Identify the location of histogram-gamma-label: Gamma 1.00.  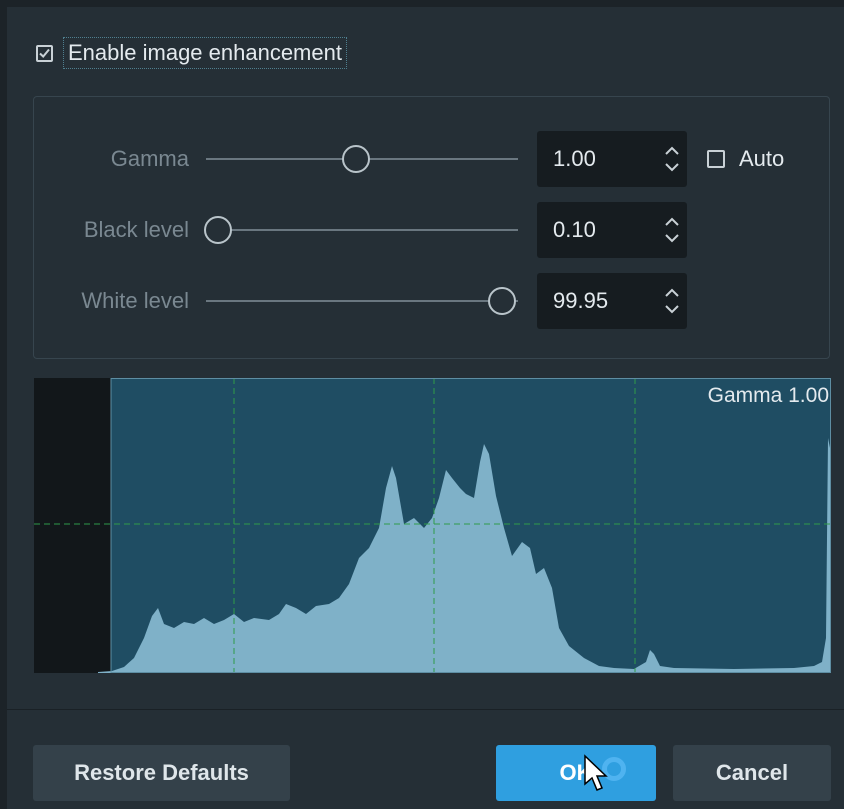
(768, 395).